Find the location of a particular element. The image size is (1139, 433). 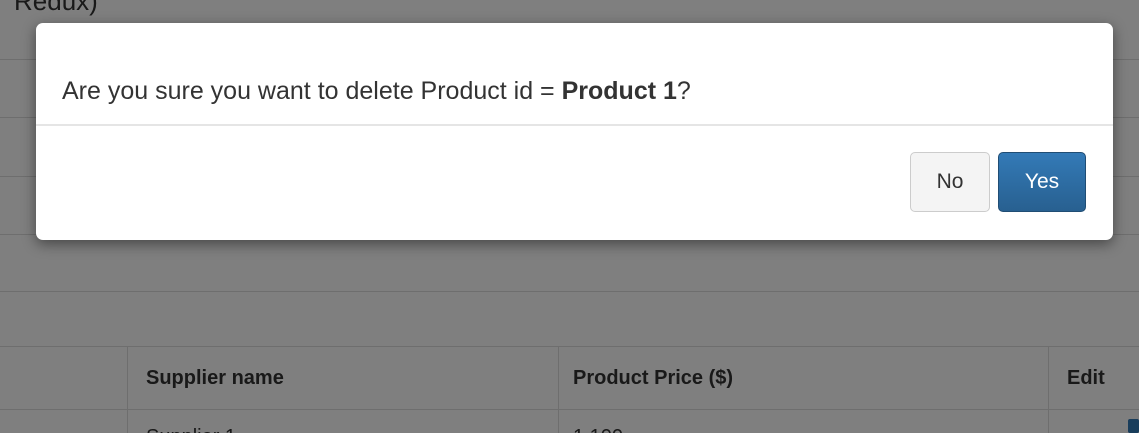

product-id: Product 1 is located at coordinates (619, 91).